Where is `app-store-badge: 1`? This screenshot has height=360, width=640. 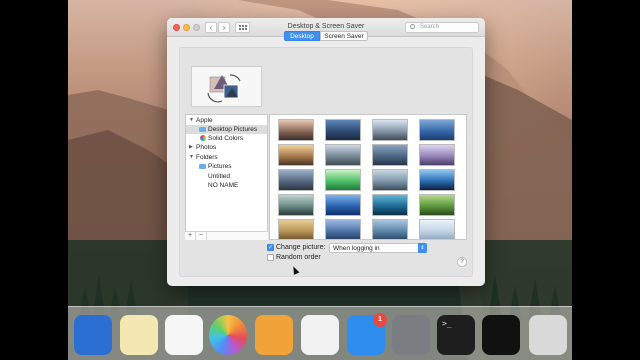
app-store-badge: 1 is located at coordinates (380, 320).